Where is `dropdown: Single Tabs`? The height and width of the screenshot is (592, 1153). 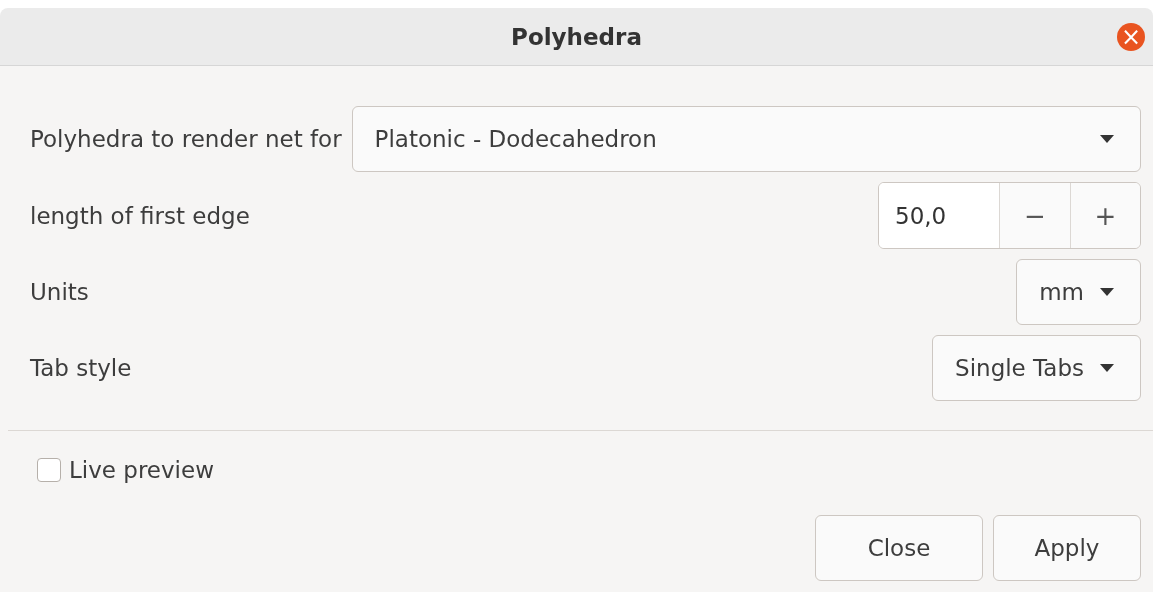
dropdown: Single Tabs is located at coordinates (1036, 367).